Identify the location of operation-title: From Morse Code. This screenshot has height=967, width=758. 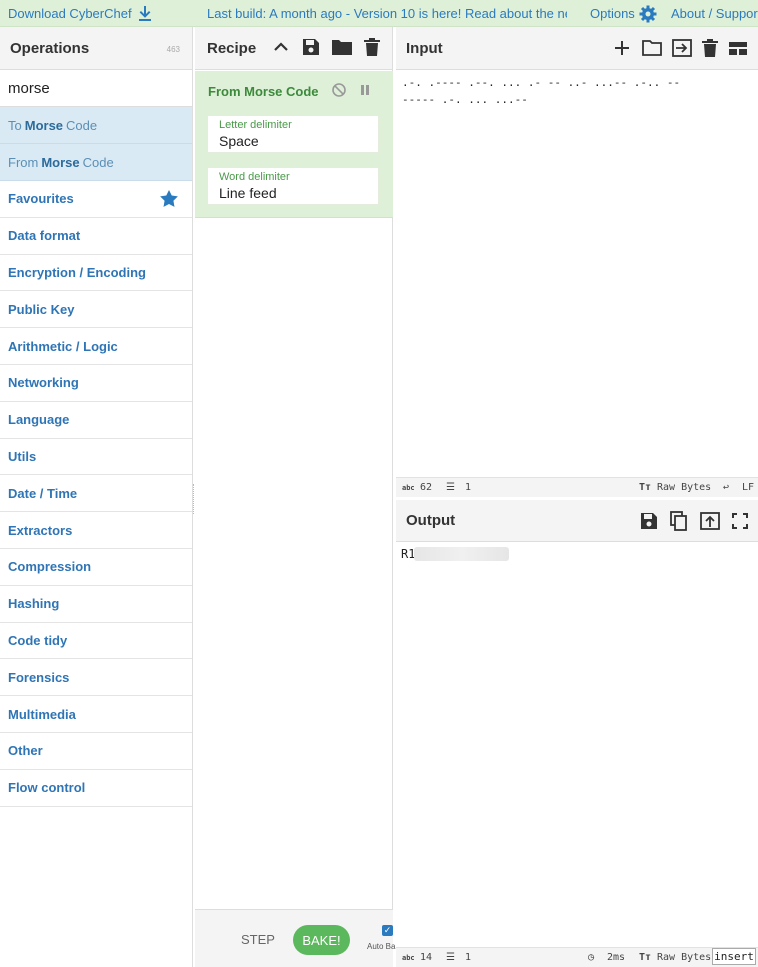
(263, 91).